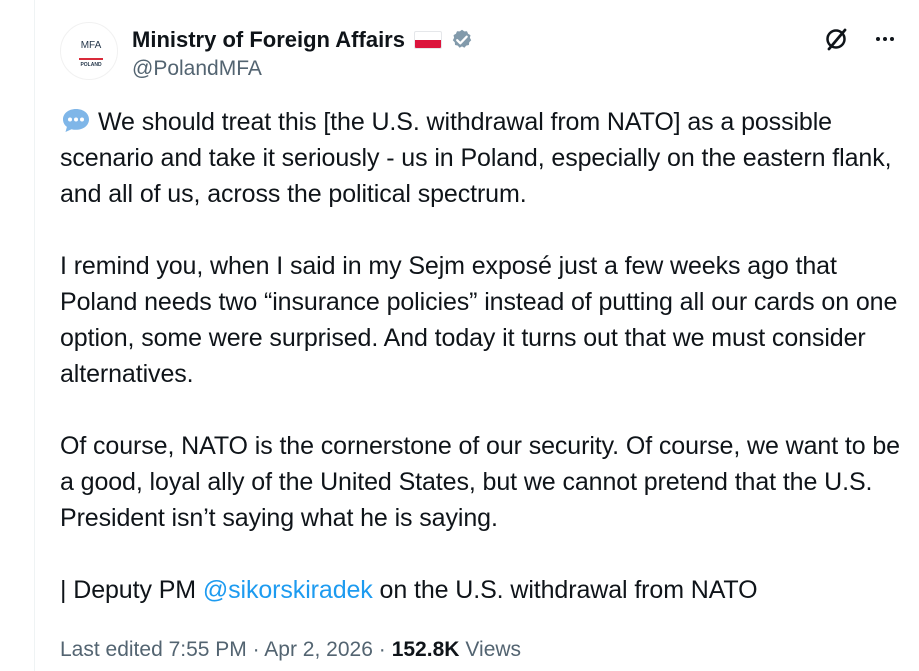  I want to click on verified-badge-icon, so click(462, 40).